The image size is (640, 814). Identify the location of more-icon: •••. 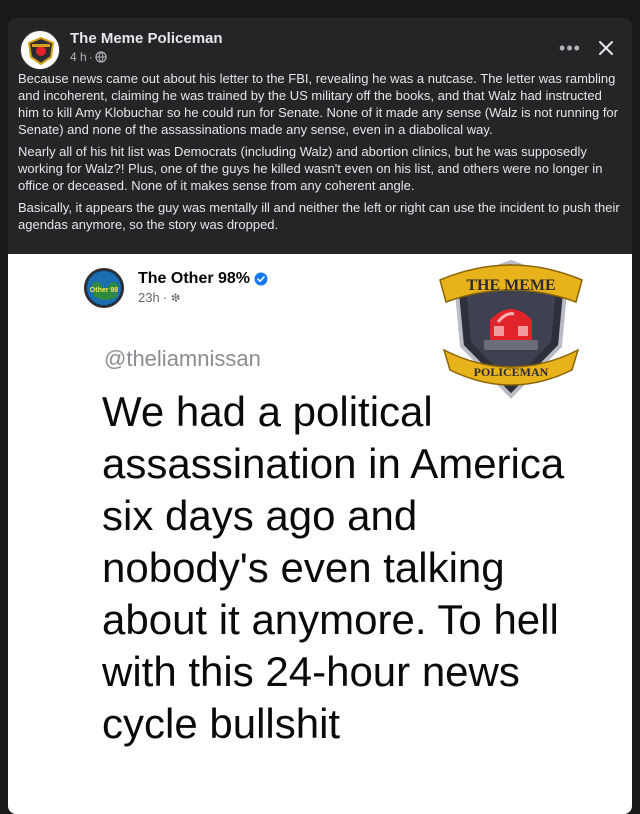
(570, 47).